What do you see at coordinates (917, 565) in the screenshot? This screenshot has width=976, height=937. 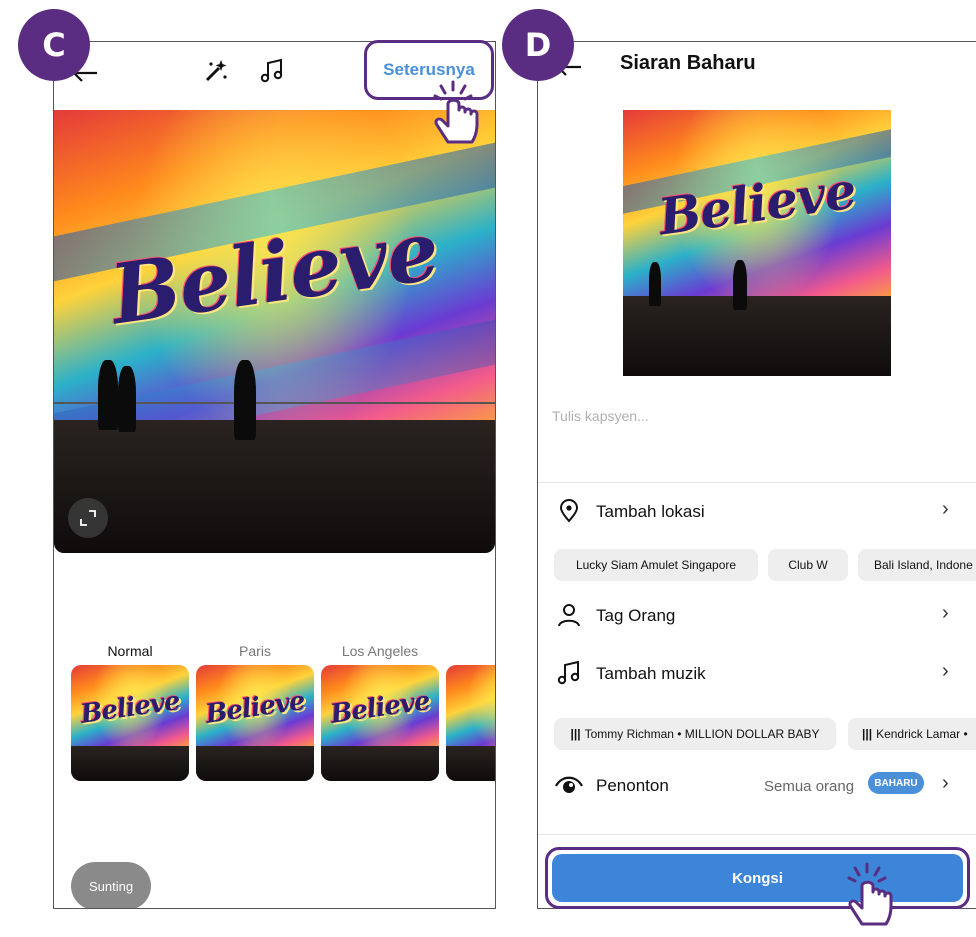 I see `location-chip: Bali Island, Indone` at bounding box center [917, 565].